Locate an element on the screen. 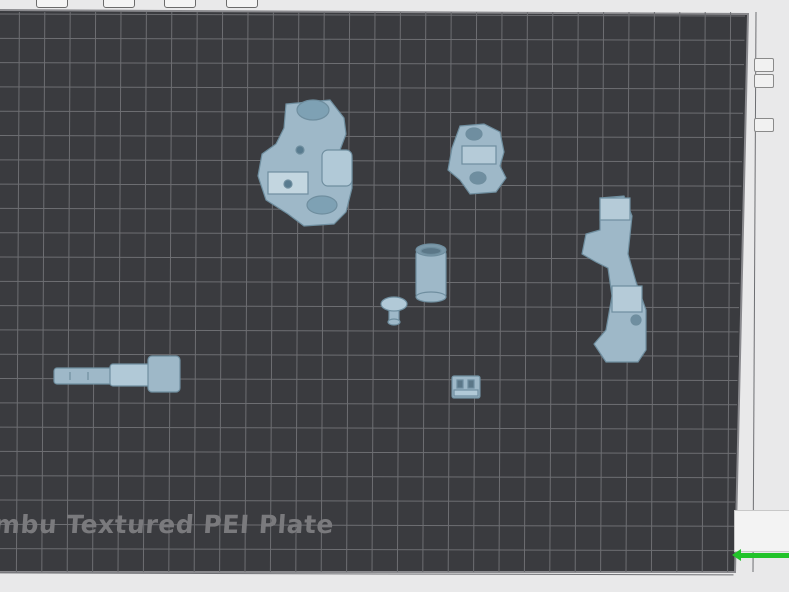  x-axis-arrow-icon is located at coordinates (736, 555).